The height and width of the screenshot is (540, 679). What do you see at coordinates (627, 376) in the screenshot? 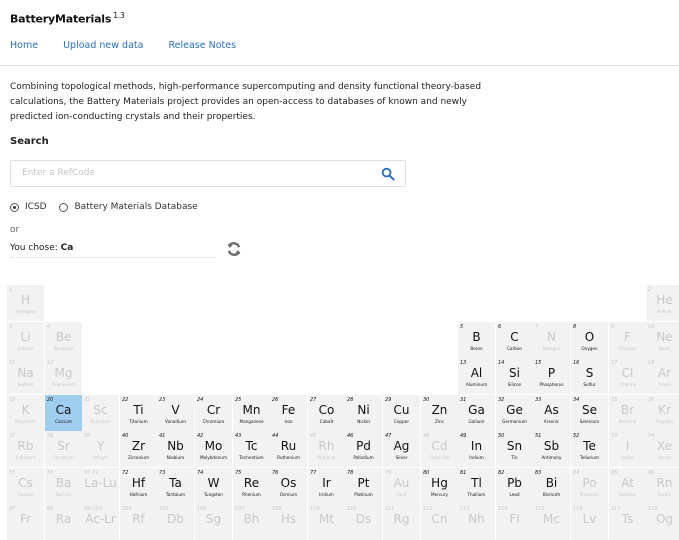
I see `element-cell-cl: 17 Cl Chlorine` at bounding box center [627, 376].